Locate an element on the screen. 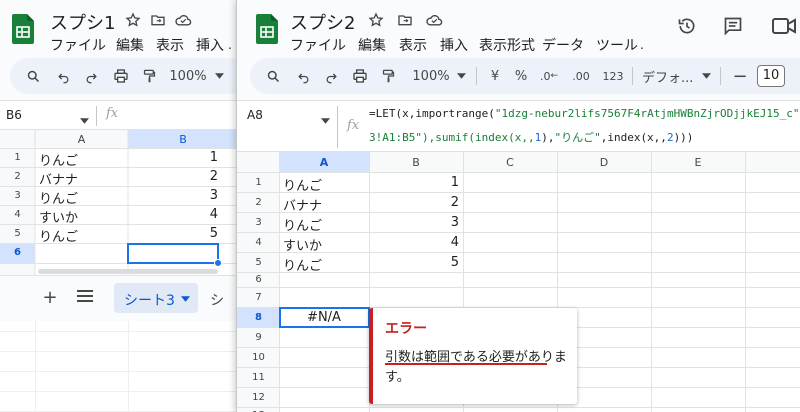  zoom-select: 100% is located at coordinates (431, 76).